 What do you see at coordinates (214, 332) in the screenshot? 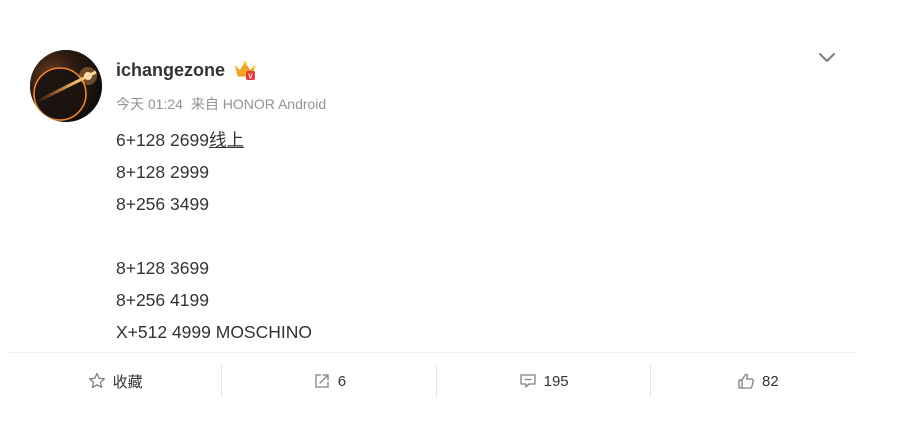
I see `post-line-7: X+512 4999 MOSCHINO` at bounding box center [214, 332].